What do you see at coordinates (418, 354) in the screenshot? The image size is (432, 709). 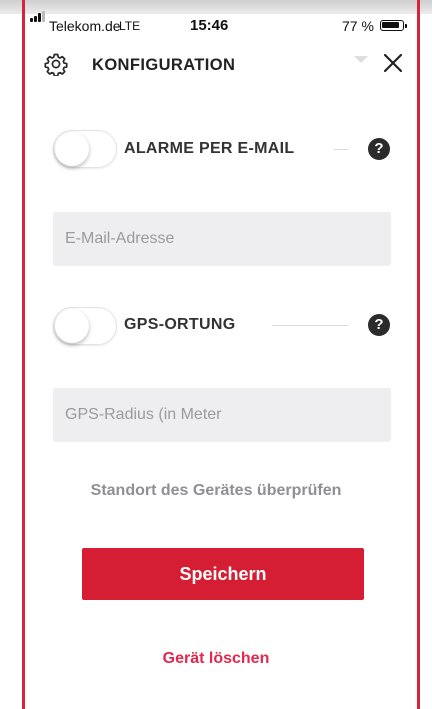 I see `modal-border-right` at bounding box center [418, 354].